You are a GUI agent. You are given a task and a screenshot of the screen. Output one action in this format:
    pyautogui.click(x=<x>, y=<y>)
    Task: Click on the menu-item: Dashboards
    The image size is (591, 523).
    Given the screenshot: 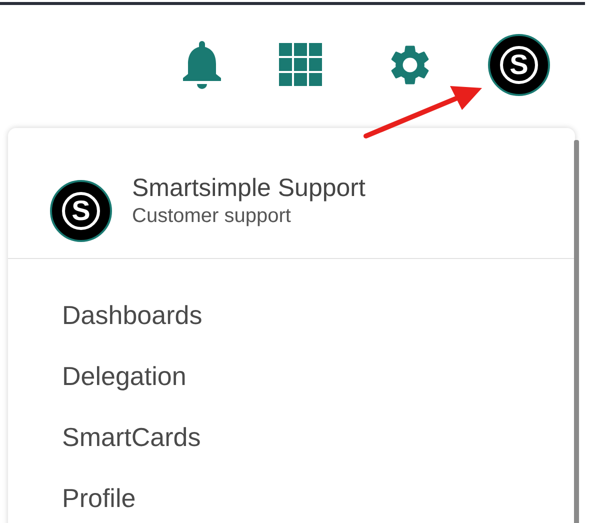 What is the action you would take?
    pyautogui.click(x=132, y=327)
    